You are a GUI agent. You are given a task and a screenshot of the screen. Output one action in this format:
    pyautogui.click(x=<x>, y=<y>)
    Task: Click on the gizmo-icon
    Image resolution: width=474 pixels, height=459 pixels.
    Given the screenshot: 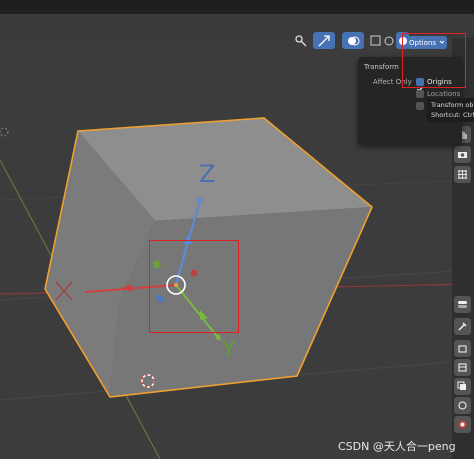 What is the action you would take?
    pyautogui.click(x=324, y=40)
    